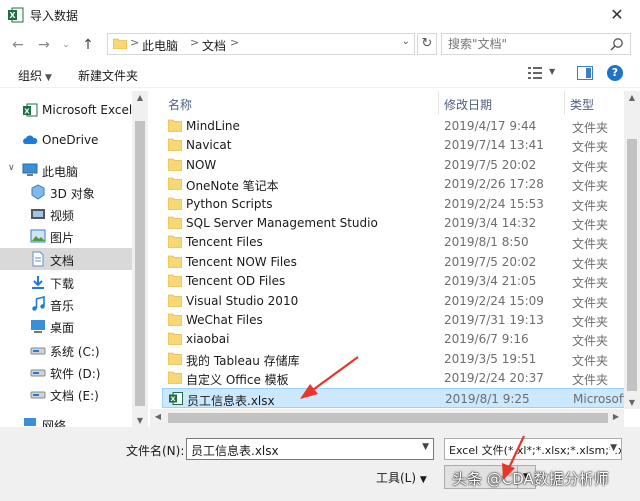 Image resolution: width=640 pixels, height=501 pixels. What do you see at coordinates (393, 359) in the screenshot?
I see `file-row: 我的 Tableau 存储库 2019/3/5 19:51 文件夹` at bounding box center [393, 359].